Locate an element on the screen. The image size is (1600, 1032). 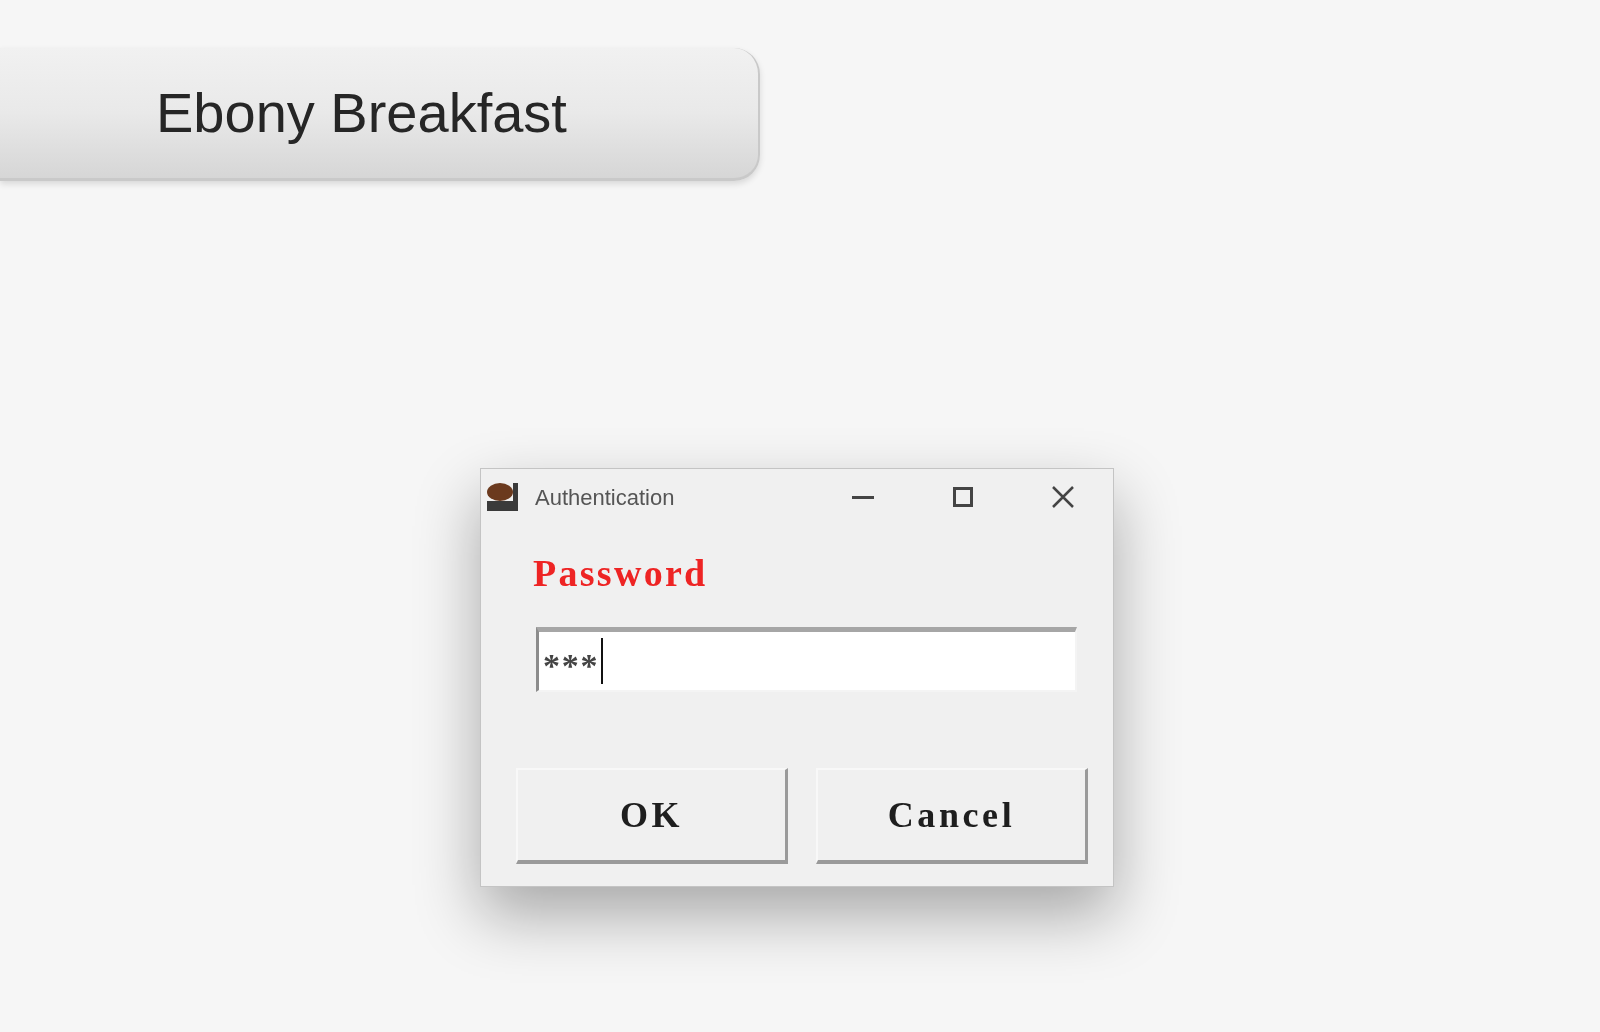
dialog-button: OK is located at coordinates (652, 816).